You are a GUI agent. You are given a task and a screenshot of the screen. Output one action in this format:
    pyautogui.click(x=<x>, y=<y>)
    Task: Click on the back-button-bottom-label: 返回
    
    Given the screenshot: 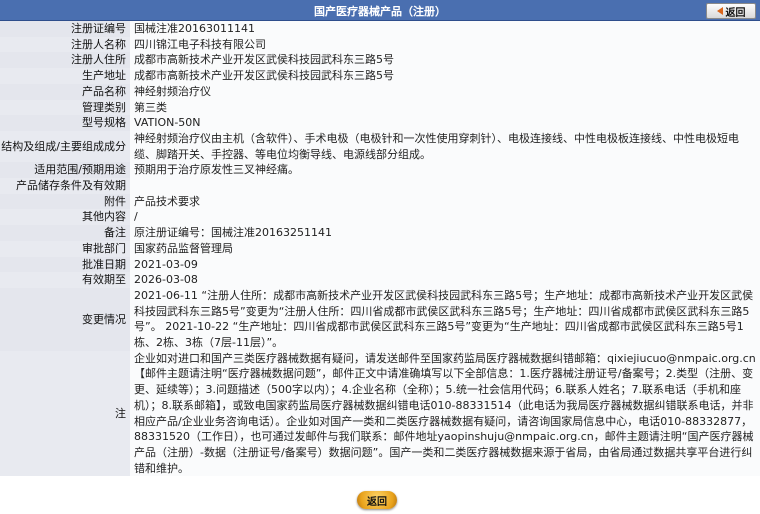 What is the action you would take?
    pyautogui.click(x=377, y=502)
    